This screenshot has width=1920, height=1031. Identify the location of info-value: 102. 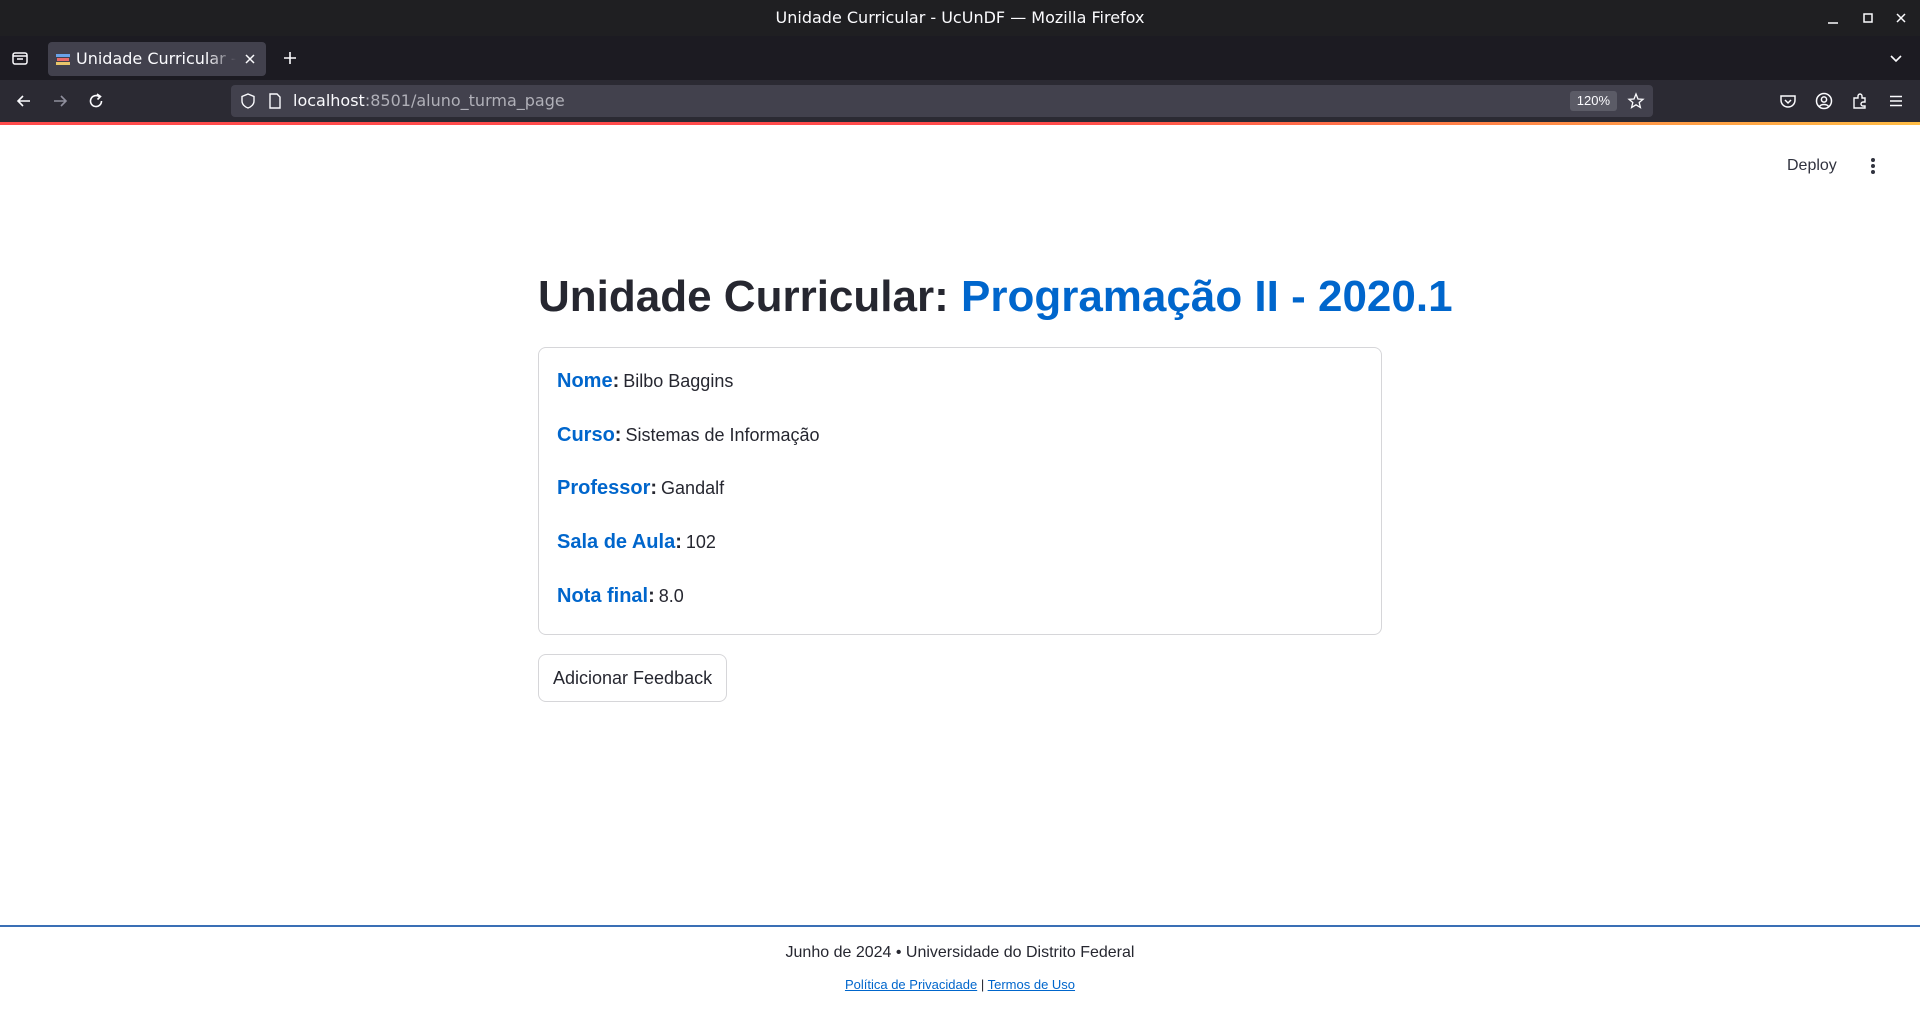
(700, 542).